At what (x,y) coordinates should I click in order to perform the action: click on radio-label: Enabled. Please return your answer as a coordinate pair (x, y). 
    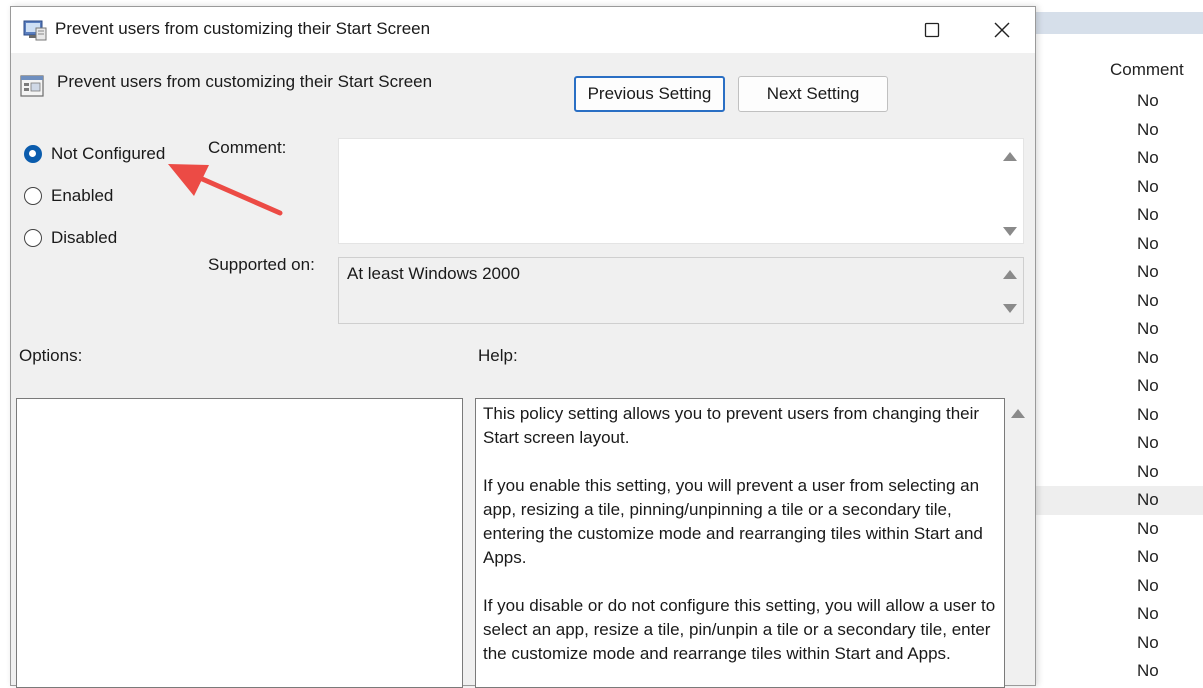
    Looking at the image, I should click on (82, 195).